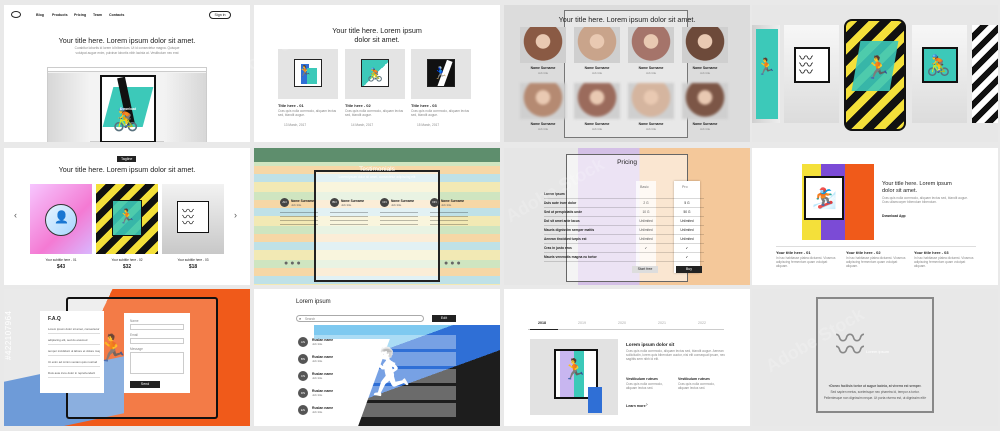 Image resolution: width=1000 pixels, height=431 pixels. I want to click on year-tab: 2021, so click(662, 323).